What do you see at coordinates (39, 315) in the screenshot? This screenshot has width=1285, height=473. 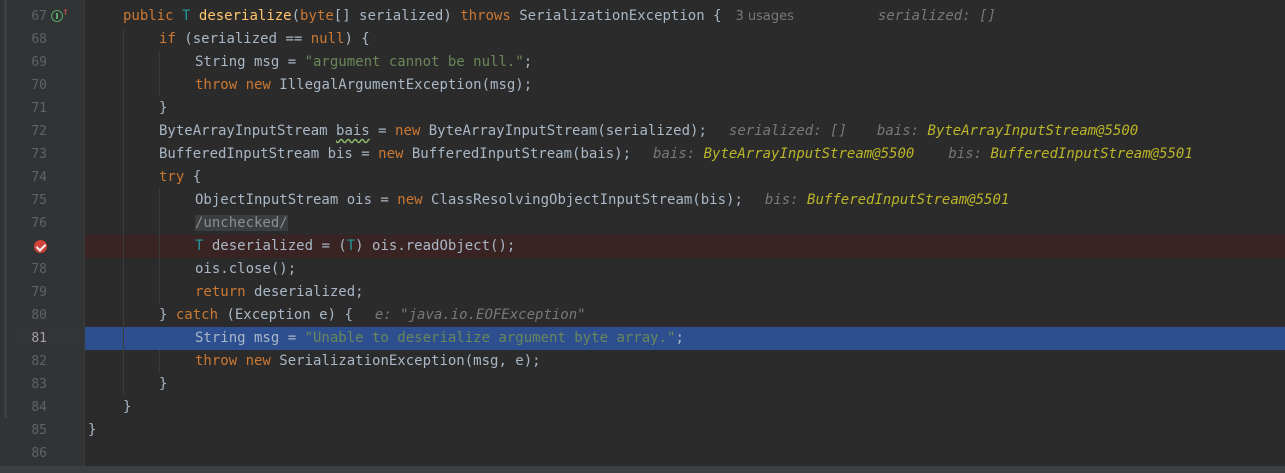 I see `line-number: 80` at bounding box center [39, 315].